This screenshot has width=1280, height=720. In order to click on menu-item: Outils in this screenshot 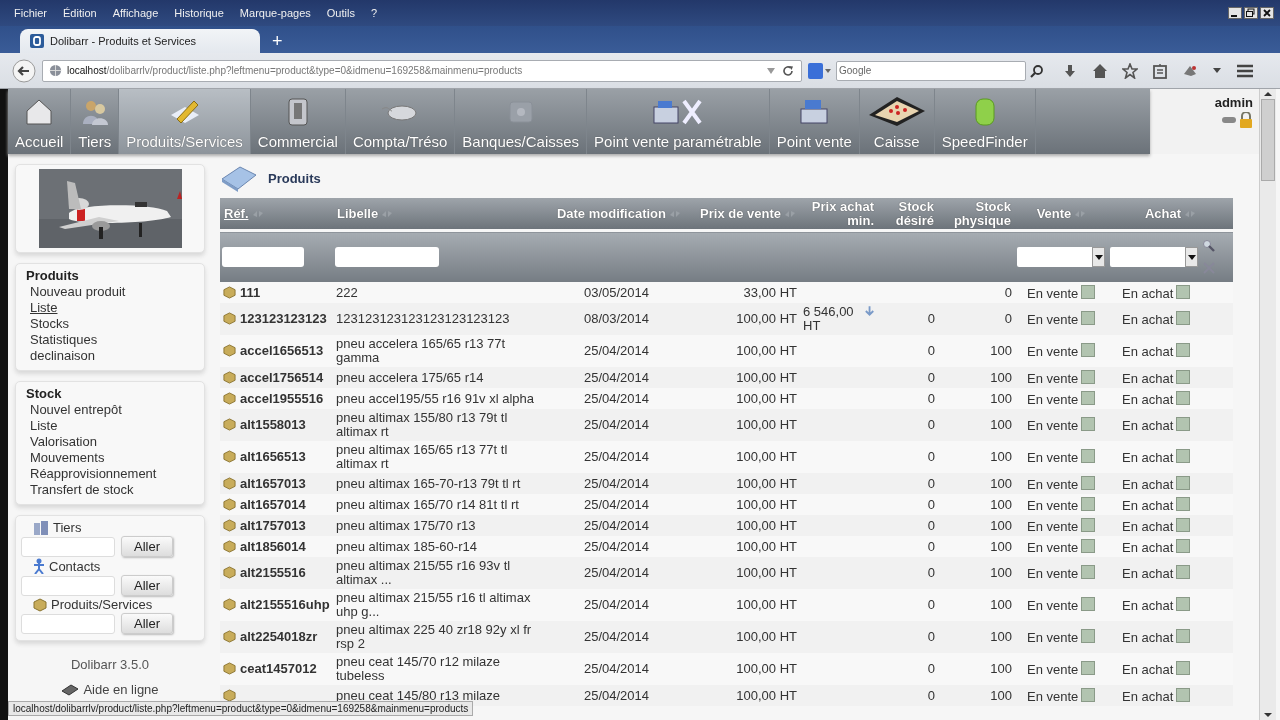, I will do `click(340, 13)`.